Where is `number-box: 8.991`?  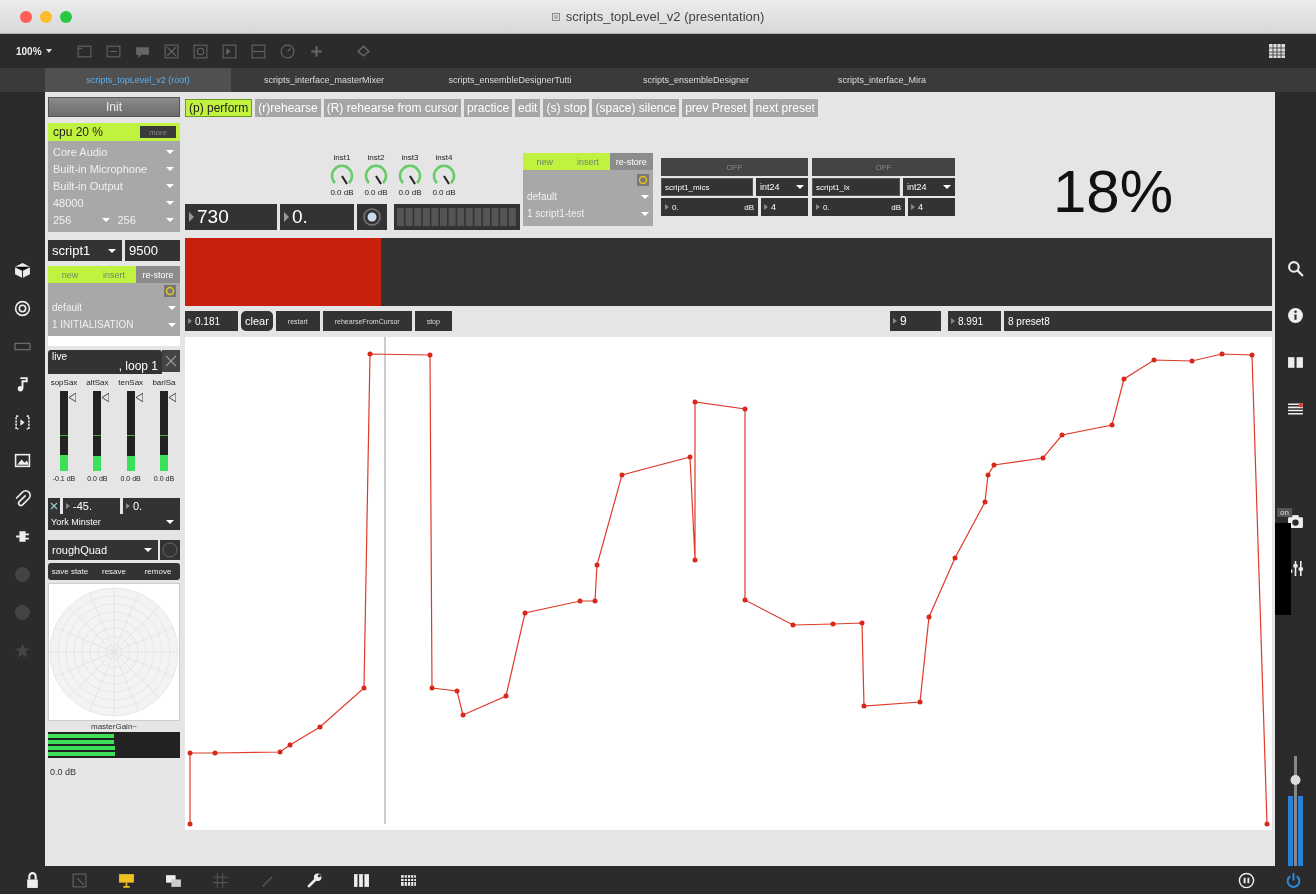
number-box: 8.991 is located at coordinates (974, 321).